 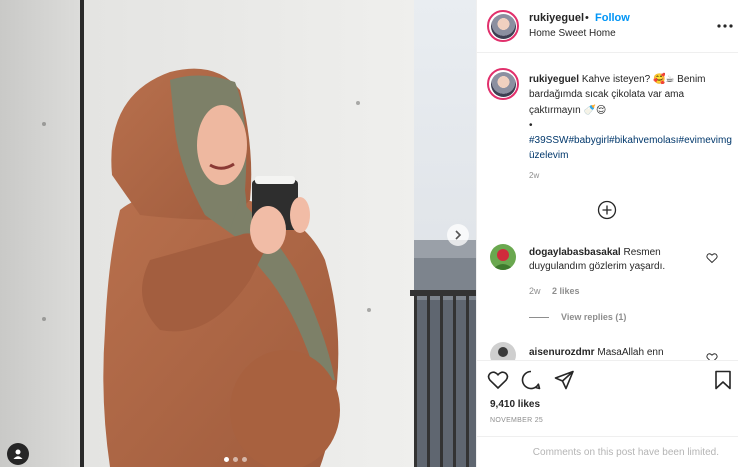 What do you see at coordinates (594, 317) in the screenshot?
I see `view-replies-label: View replies (1)` at bounding box center [594, 317].